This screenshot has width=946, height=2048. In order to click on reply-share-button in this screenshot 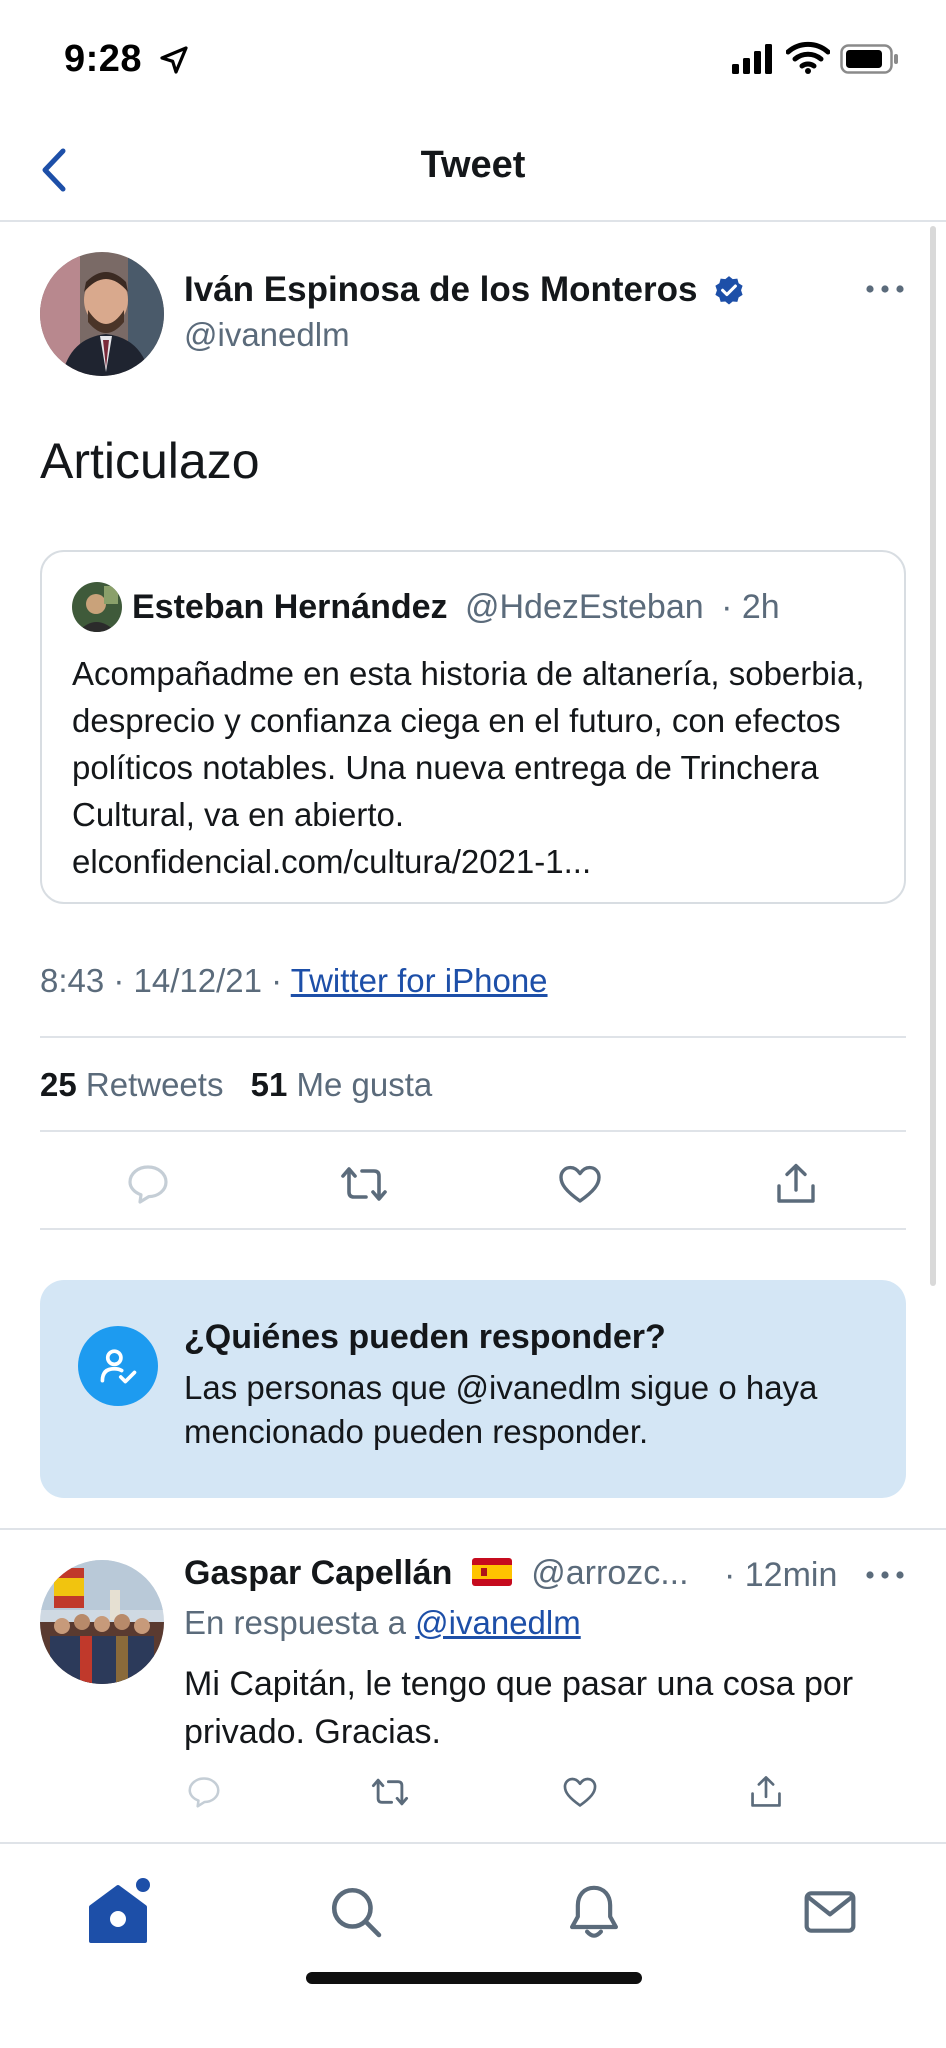, I will do `click(766, 1794)`.